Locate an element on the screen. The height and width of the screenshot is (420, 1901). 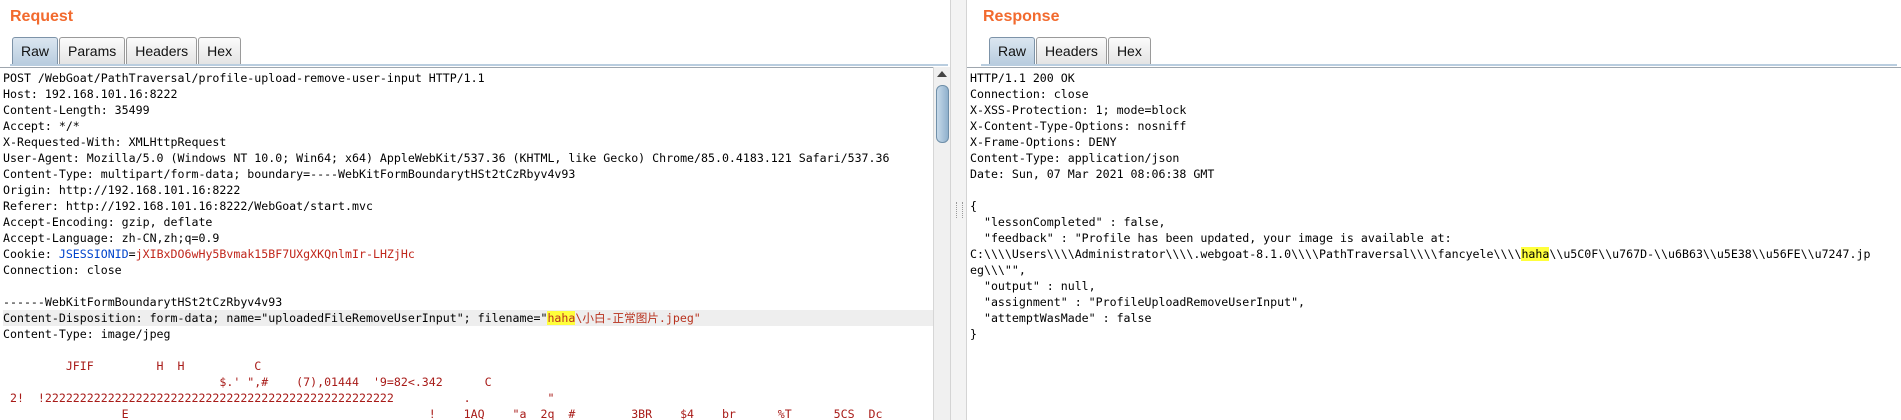
header-host: Host: 192.168.101.16:8222 is located at coordinates (90, 94).